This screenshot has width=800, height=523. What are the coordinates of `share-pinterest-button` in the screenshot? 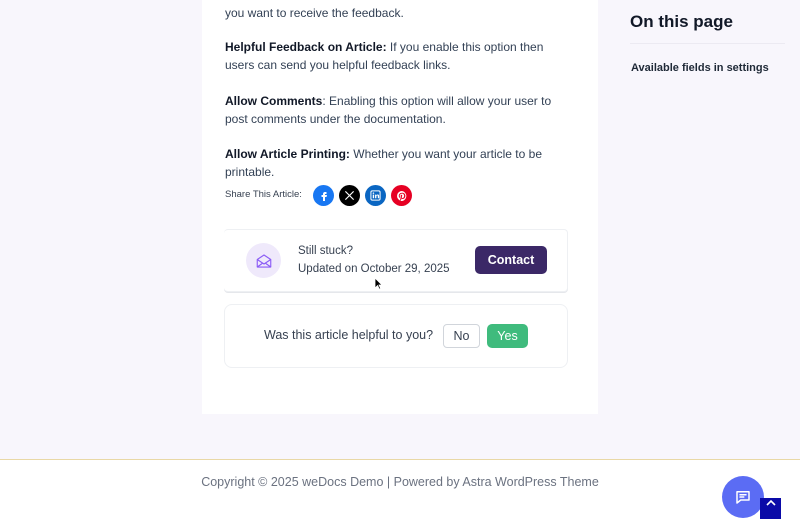 It's located at (401, 195).